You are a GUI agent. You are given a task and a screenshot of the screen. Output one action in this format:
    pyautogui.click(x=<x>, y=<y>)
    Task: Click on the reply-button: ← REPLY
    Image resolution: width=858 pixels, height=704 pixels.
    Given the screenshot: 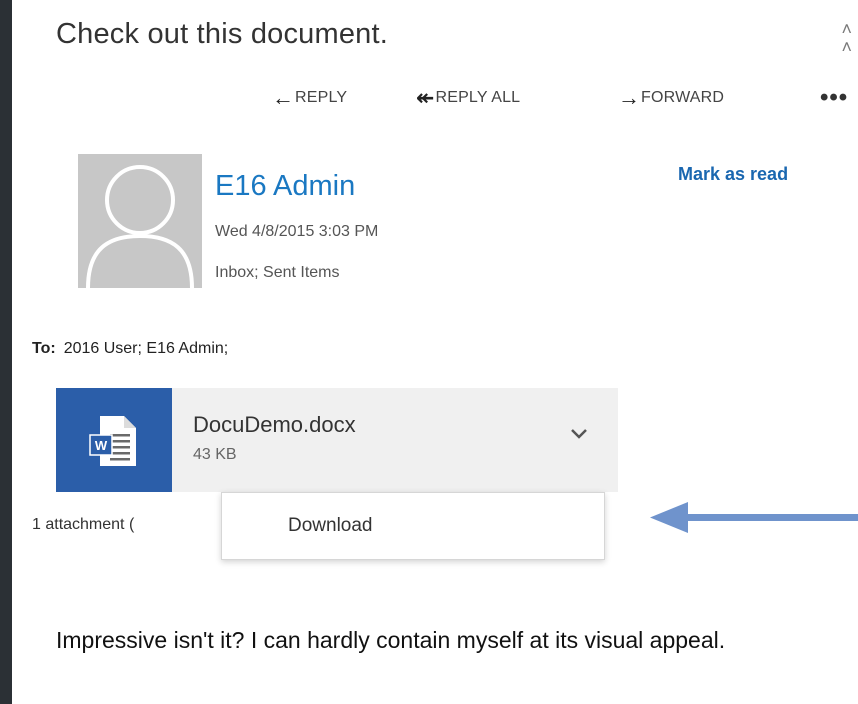 What is the action you would take?
    pyautogui.click(x=309, y=97)
    